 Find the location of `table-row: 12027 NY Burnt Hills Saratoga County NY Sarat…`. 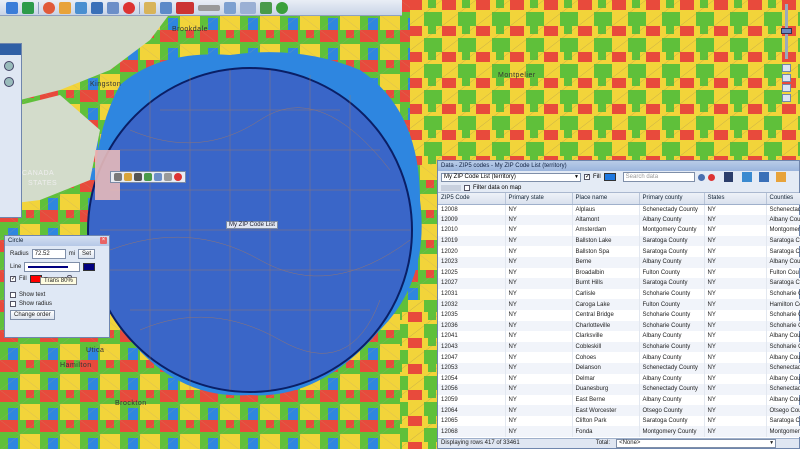

table-row: 12027 NY Burnt Hills Saratoga County NY Sarat… is located at coordinates (619, 283).